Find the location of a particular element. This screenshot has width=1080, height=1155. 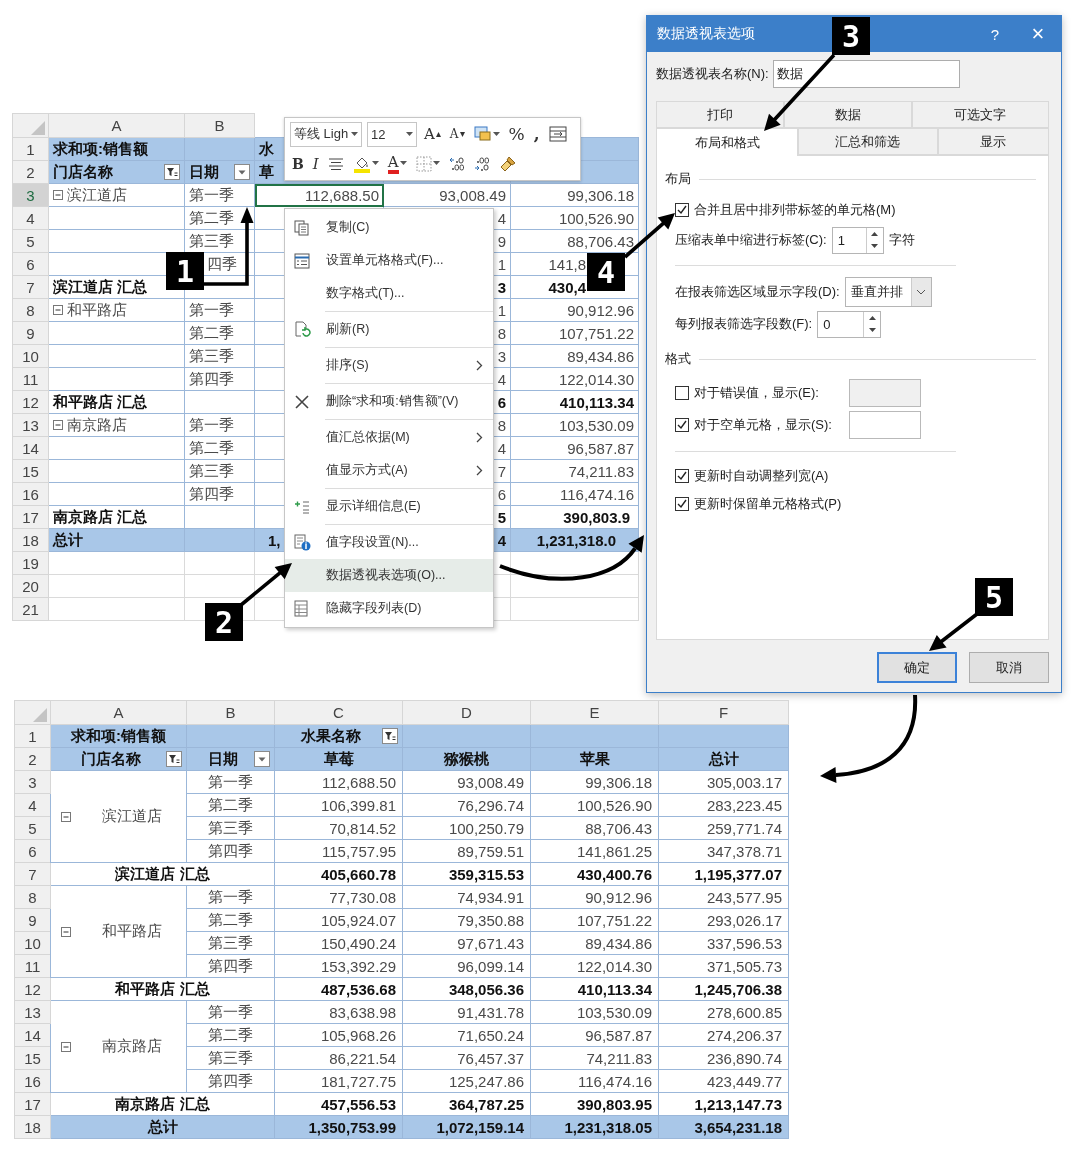

shrink-font-button: A is located at coordinates (457, 134).